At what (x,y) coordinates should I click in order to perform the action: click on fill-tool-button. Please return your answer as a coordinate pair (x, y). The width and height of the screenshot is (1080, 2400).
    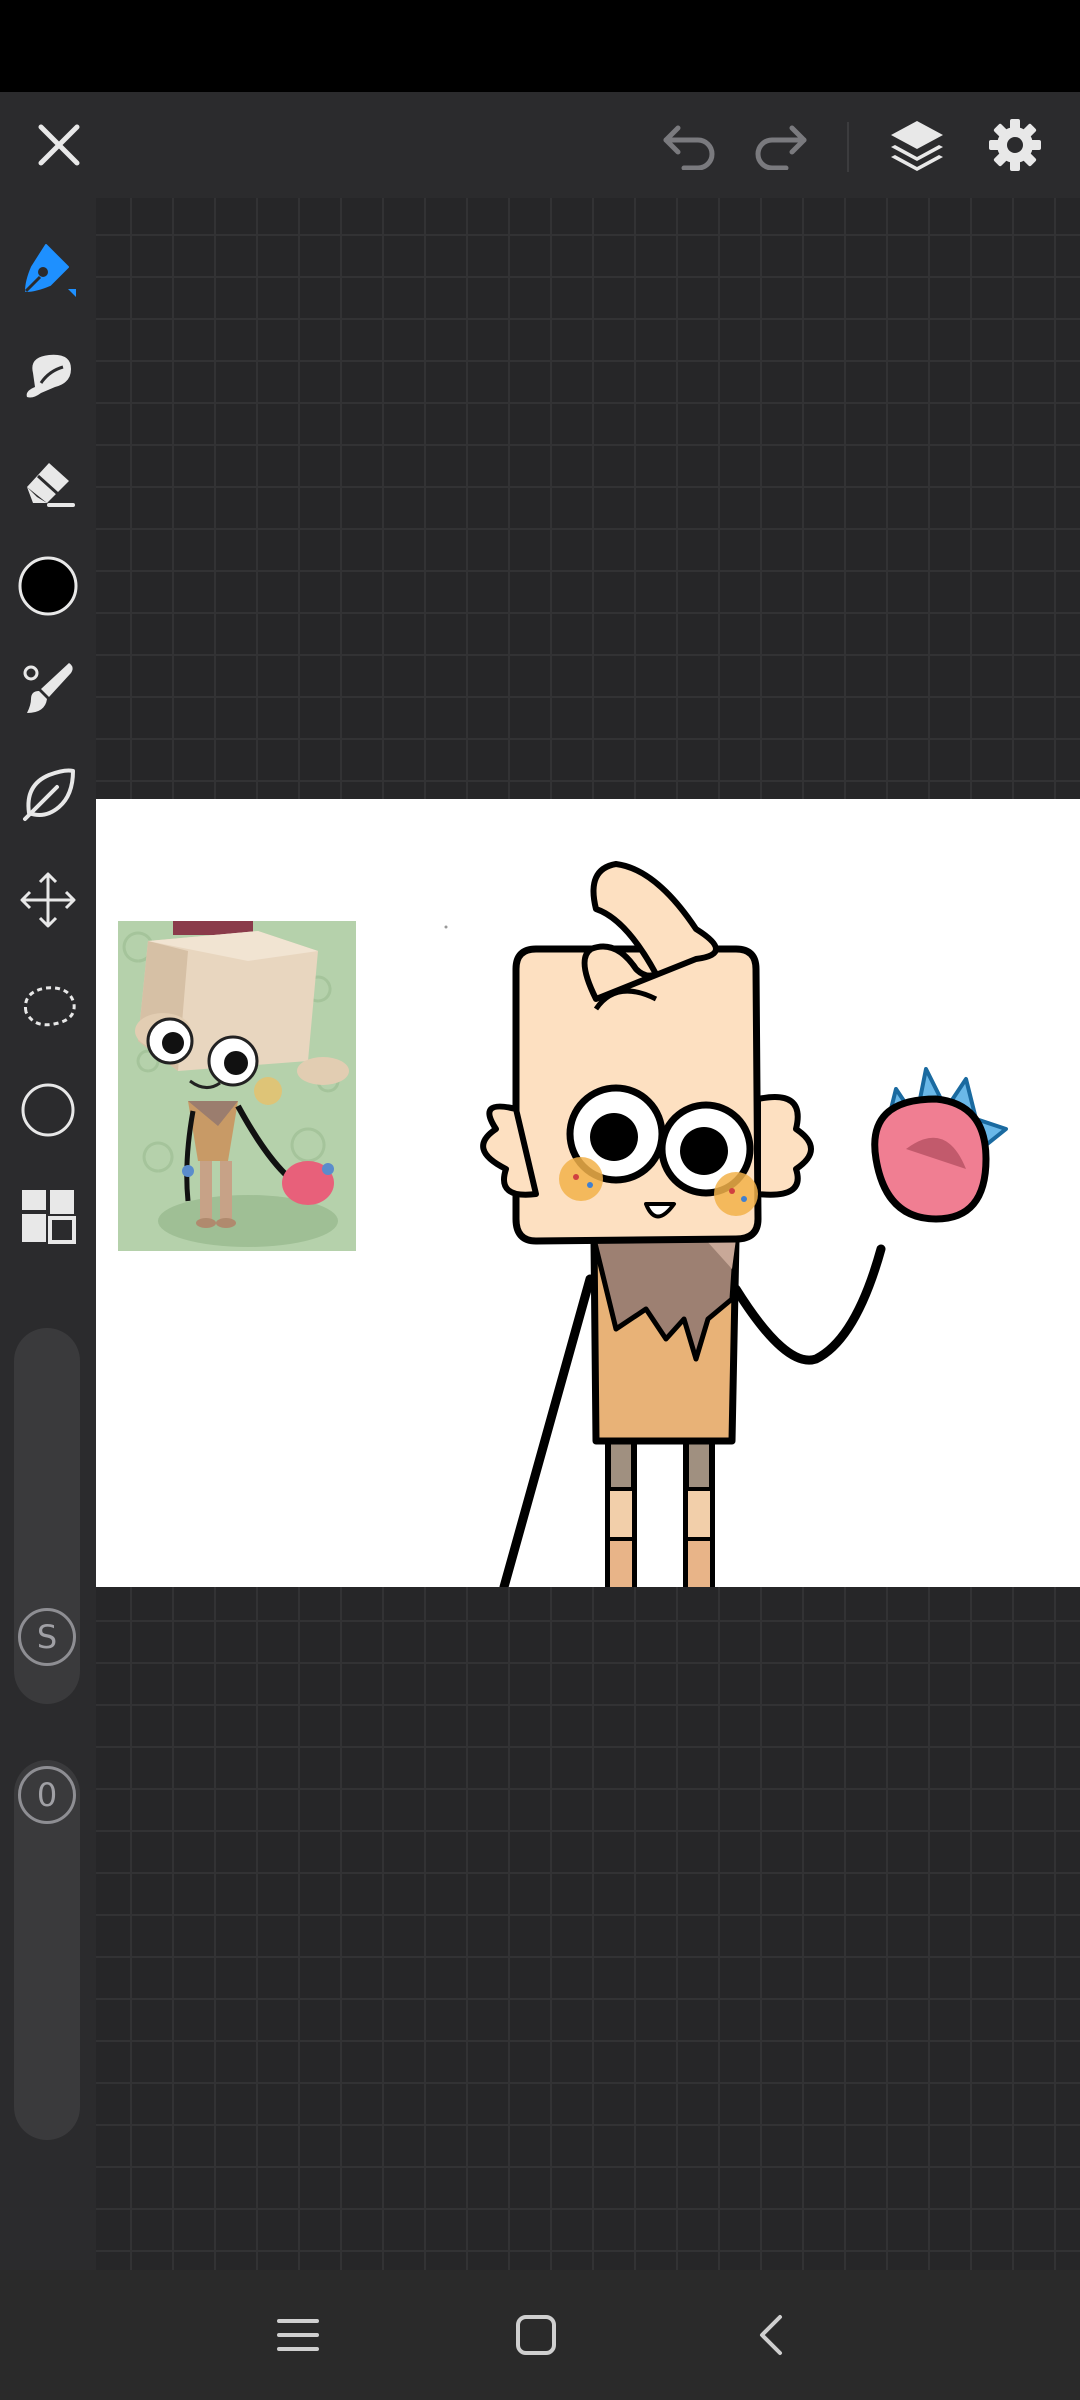
    Looking at the image, I should click on (48, 794).